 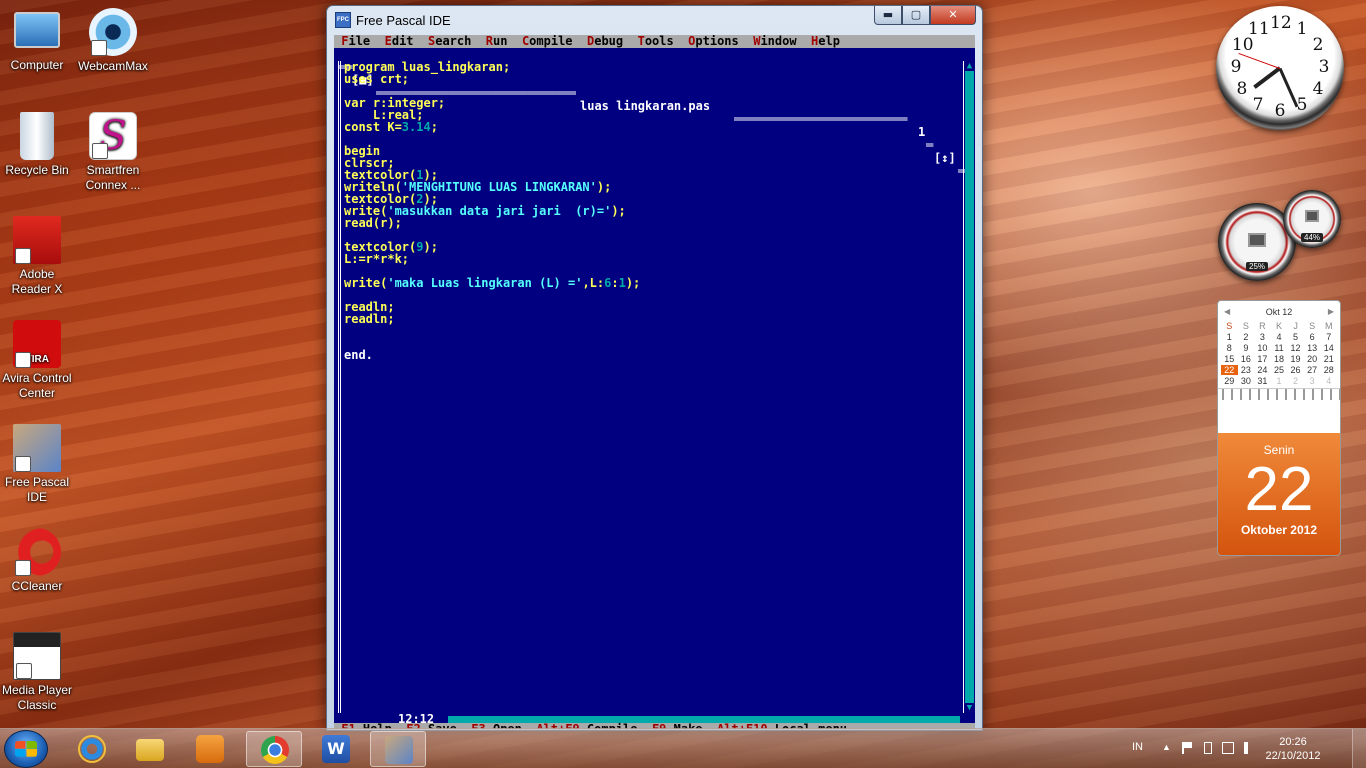 What do you see at coordinates (1312, 348) in the screenshot?
I see `calendar-day: 13` at bounding box center [1312, 348].